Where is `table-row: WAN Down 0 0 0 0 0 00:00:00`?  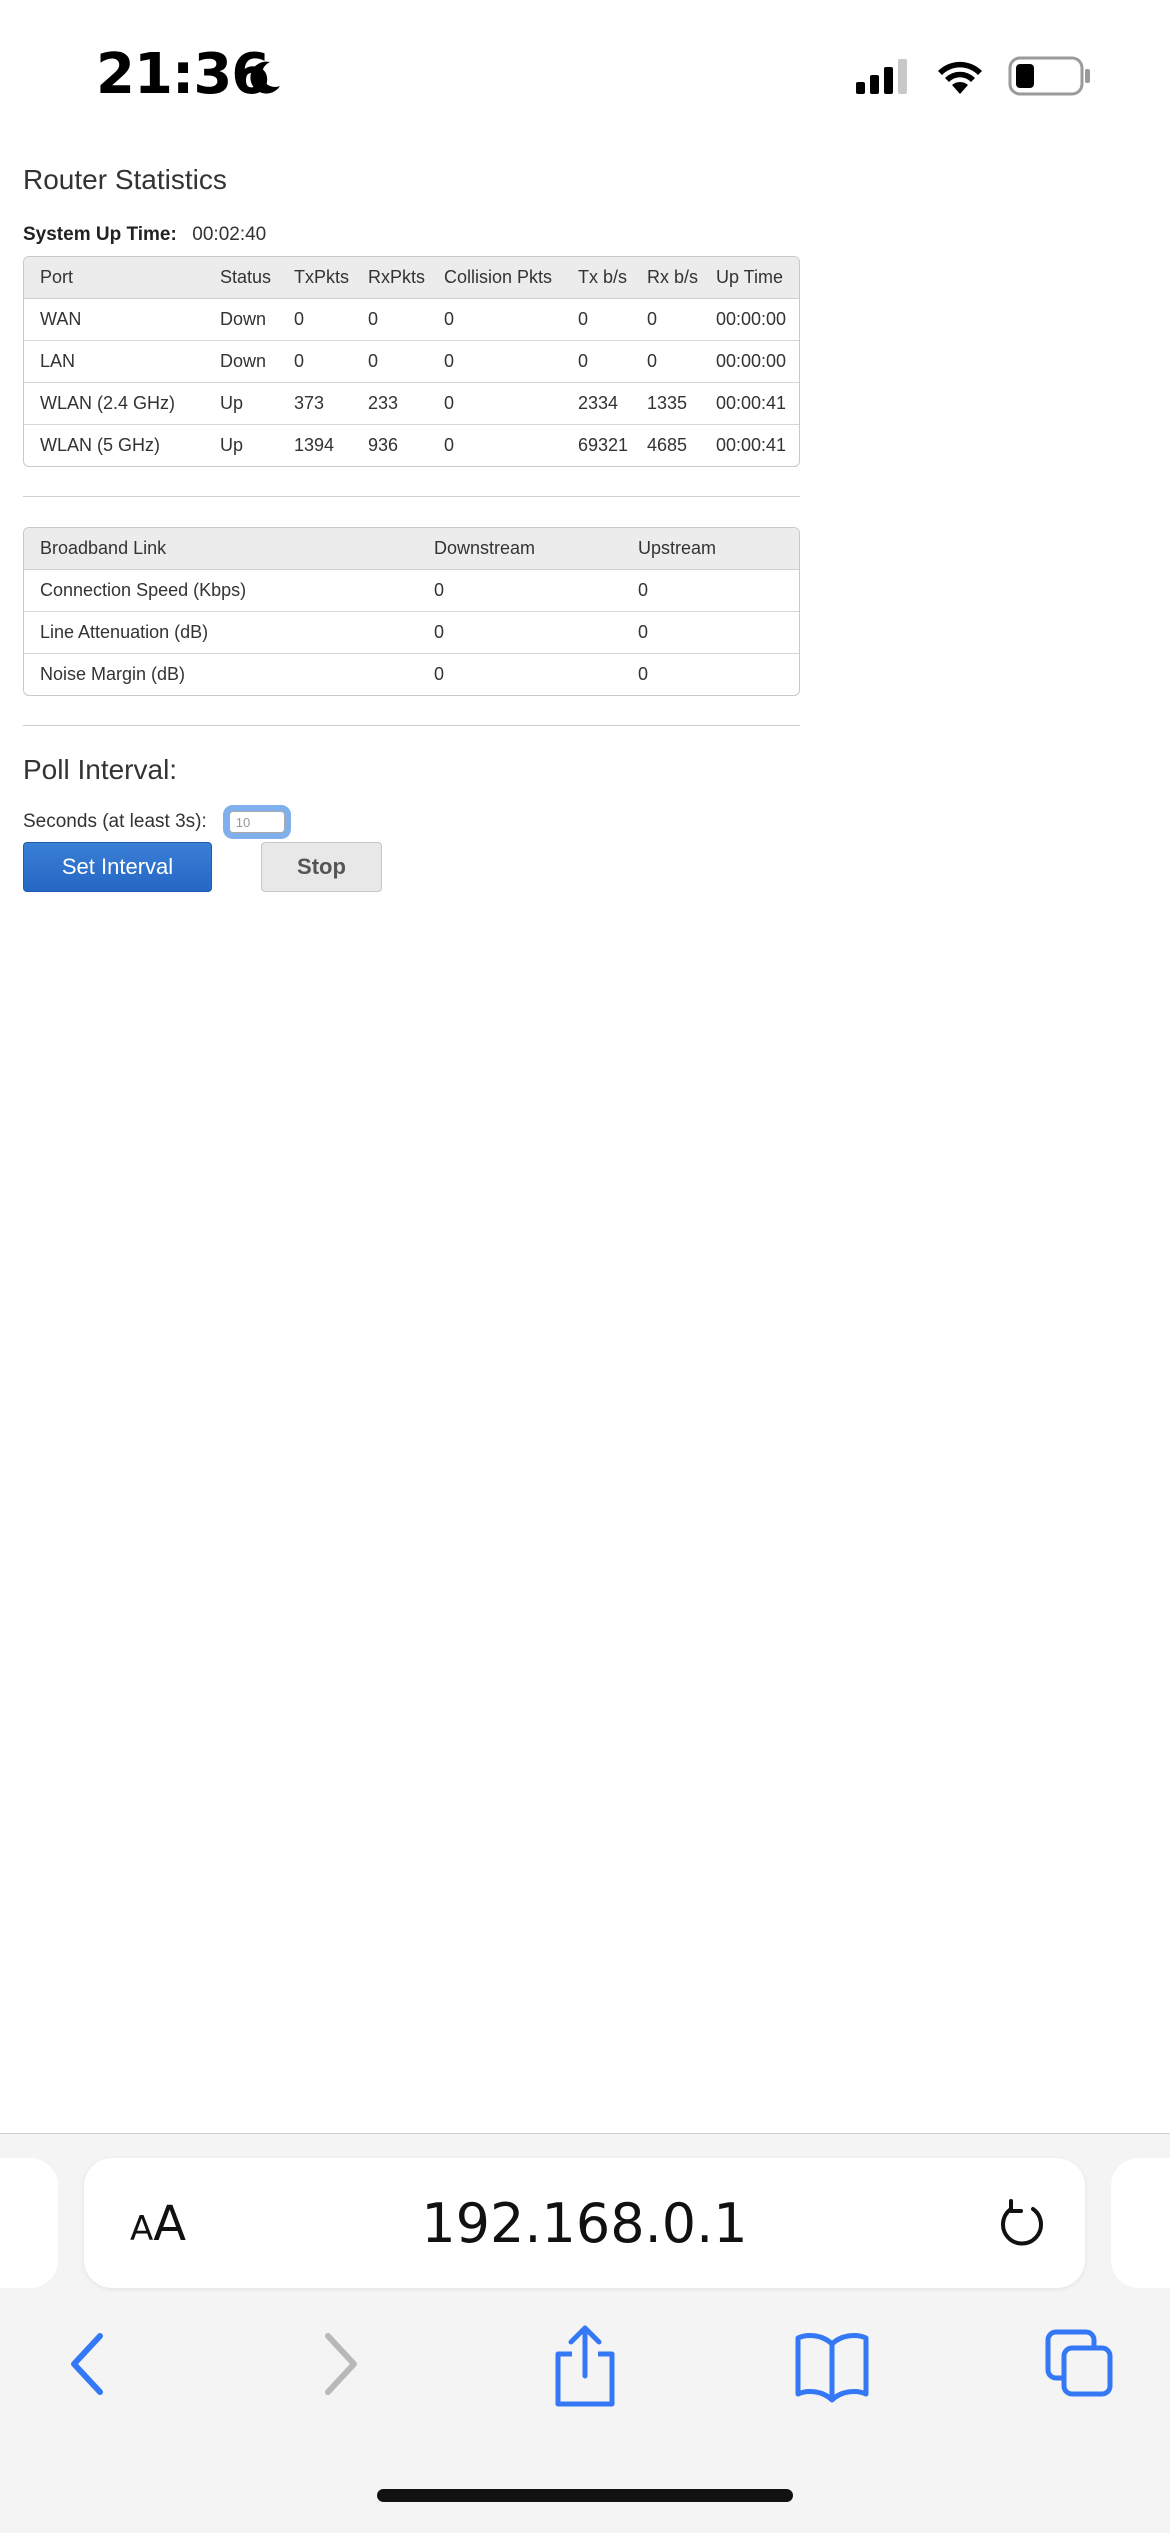
table-row: WAN Down 0 0 0 0 0 00:00:00 is located at coordinates (411, 320).